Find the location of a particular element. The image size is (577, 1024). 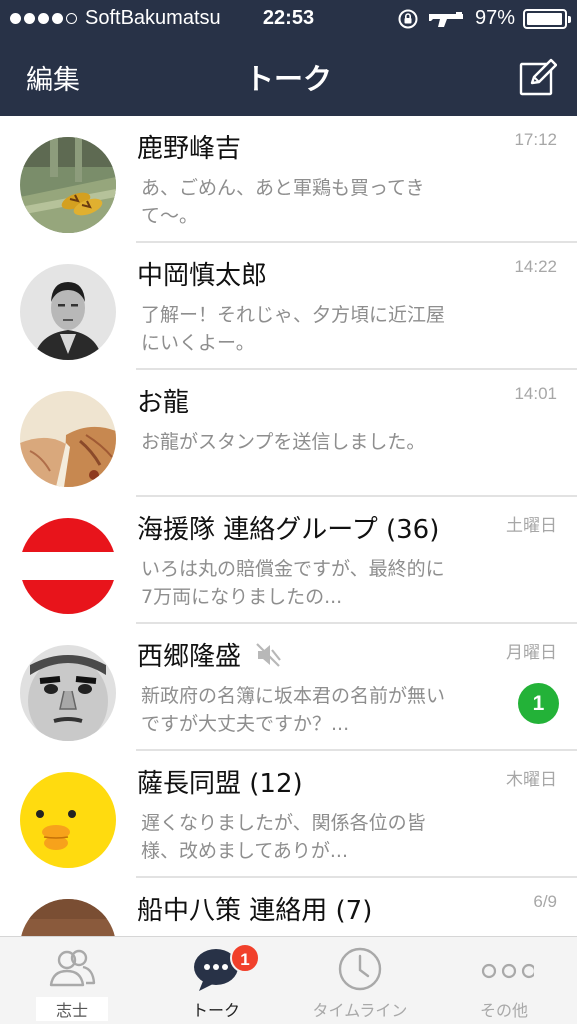

brown-bear-sticker is located at coordinates (68, 917).